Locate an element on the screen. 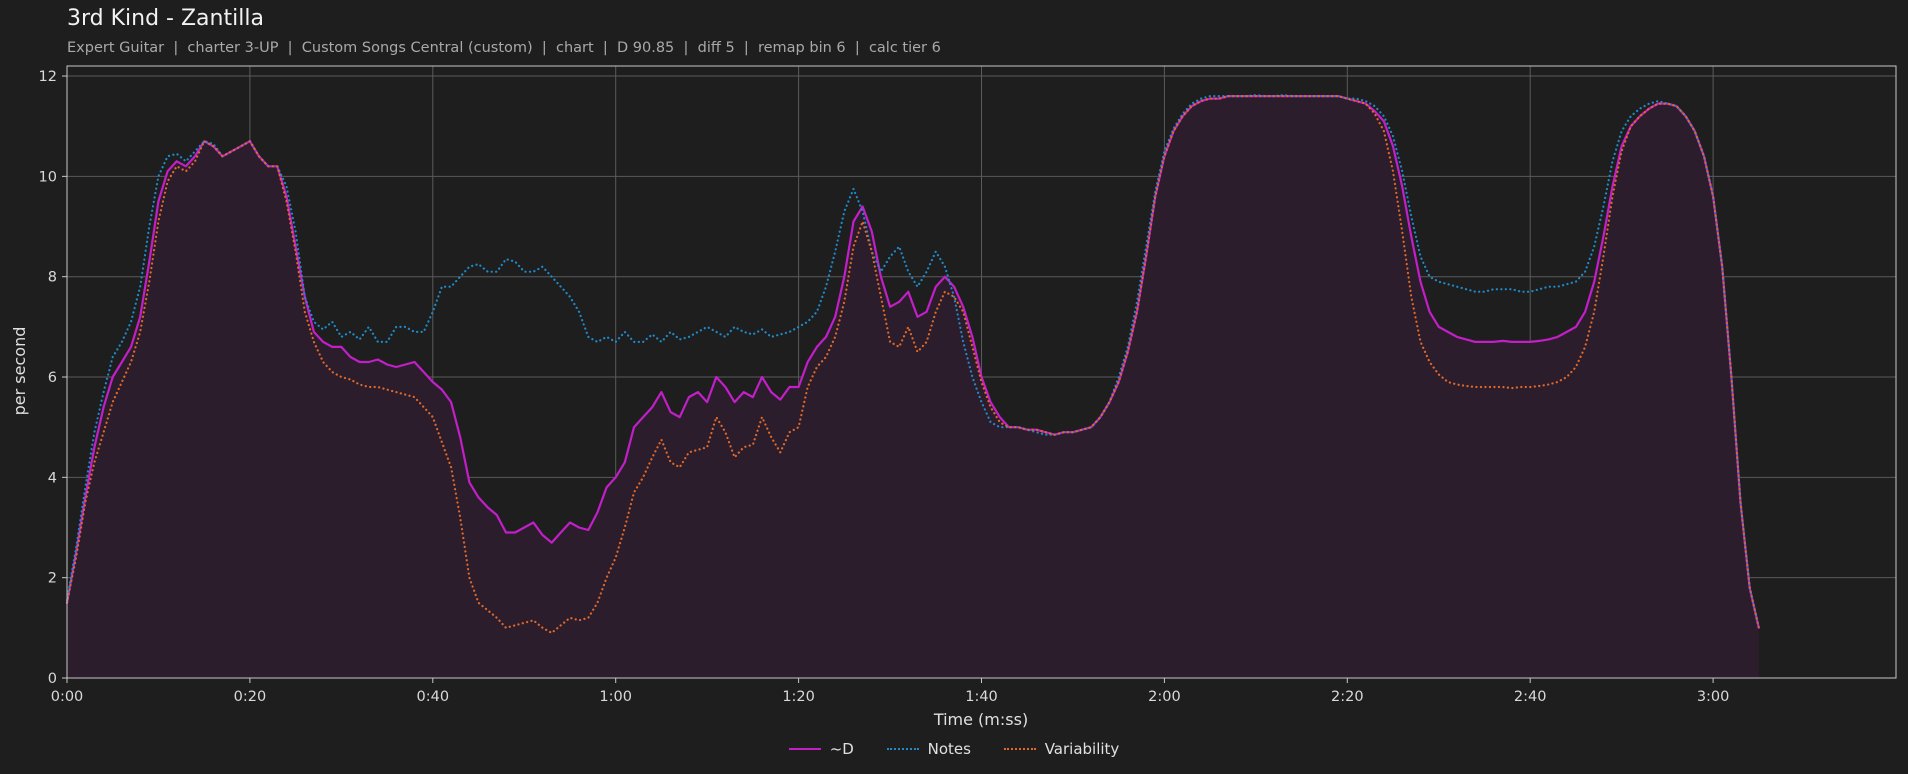 The image size is (1908, 774). legend-label-notes: Notes is located at coordinates (949, 749).